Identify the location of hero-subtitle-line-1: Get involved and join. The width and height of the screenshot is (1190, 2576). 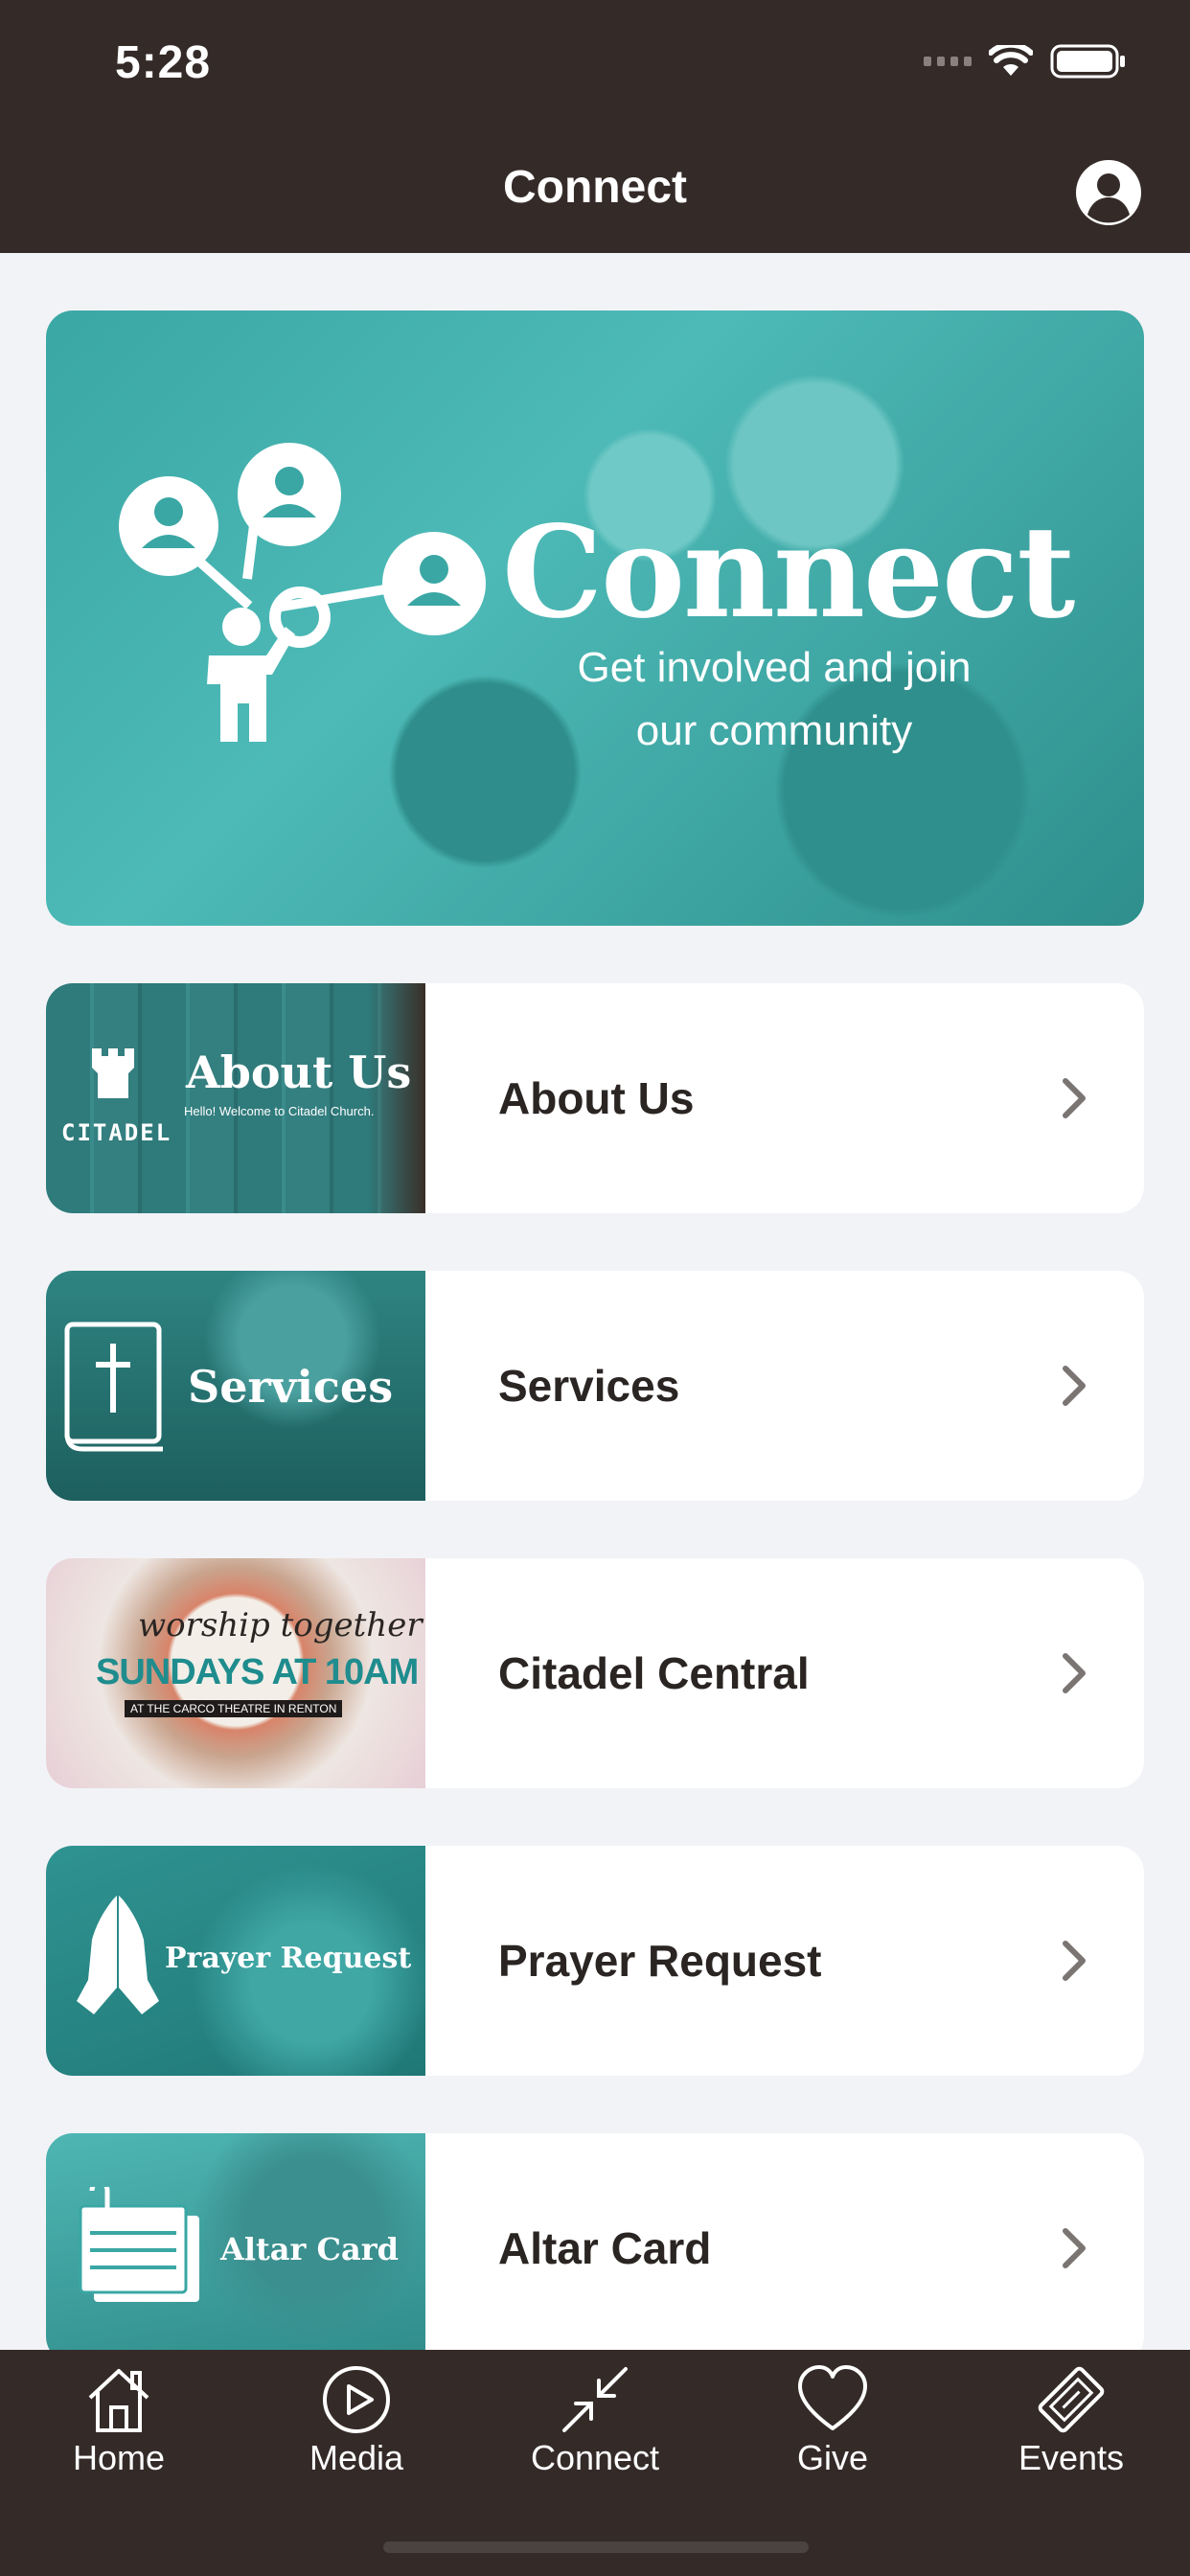
(775, 667).